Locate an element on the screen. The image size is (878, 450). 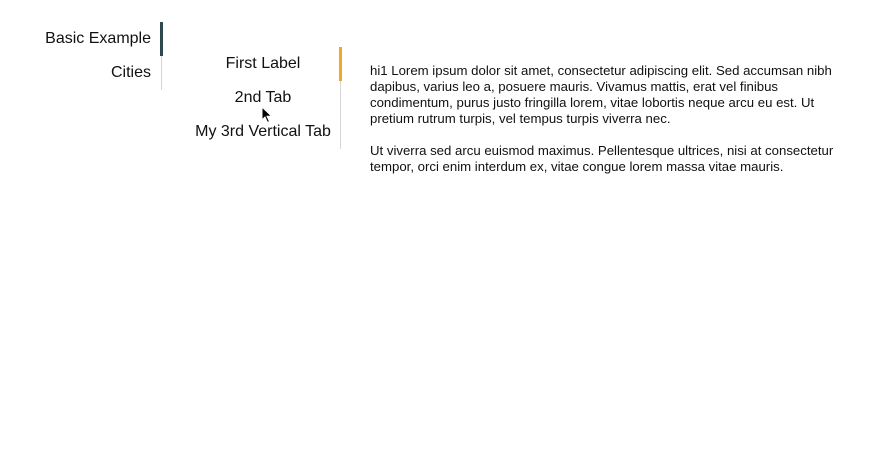
inner-tab-label: 2nd Tab is located at coordinates (263, 97).